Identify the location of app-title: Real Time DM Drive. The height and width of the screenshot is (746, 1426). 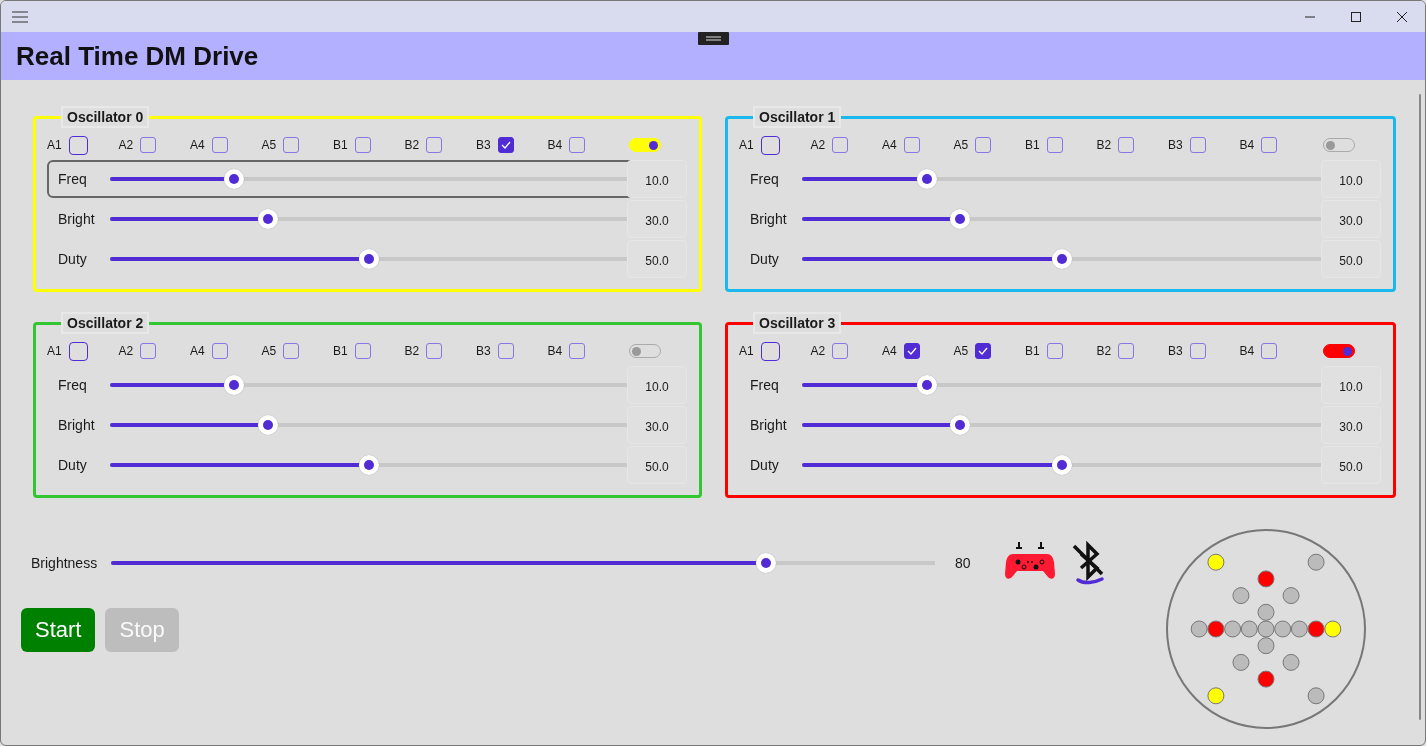
(137, 56).